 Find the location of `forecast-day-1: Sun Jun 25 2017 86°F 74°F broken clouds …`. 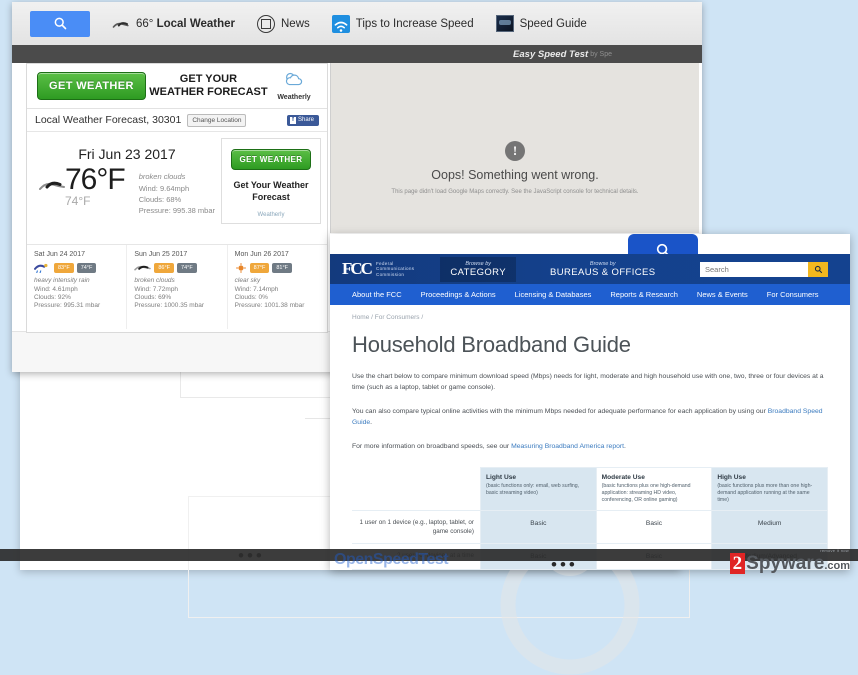

forecast-day-1: Sun Jun 25 2017 86°F 74°F broken clouds … is located at coordinates (177, 287).